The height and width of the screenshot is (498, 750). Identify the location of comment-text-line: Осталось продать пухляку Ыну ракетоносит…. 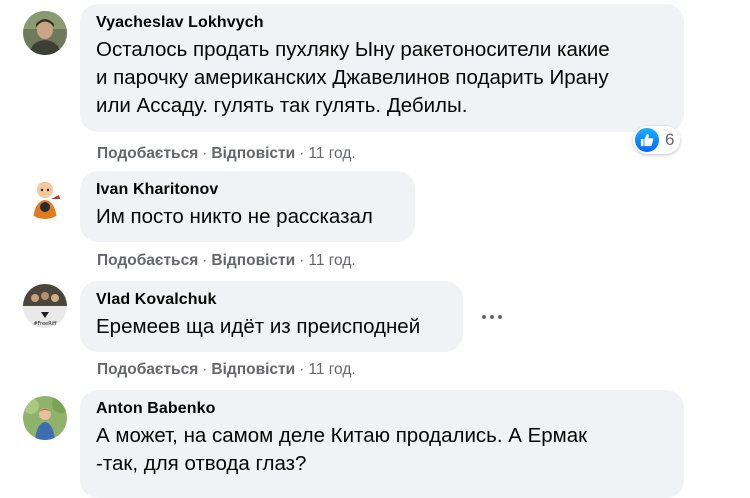
(353, 49).